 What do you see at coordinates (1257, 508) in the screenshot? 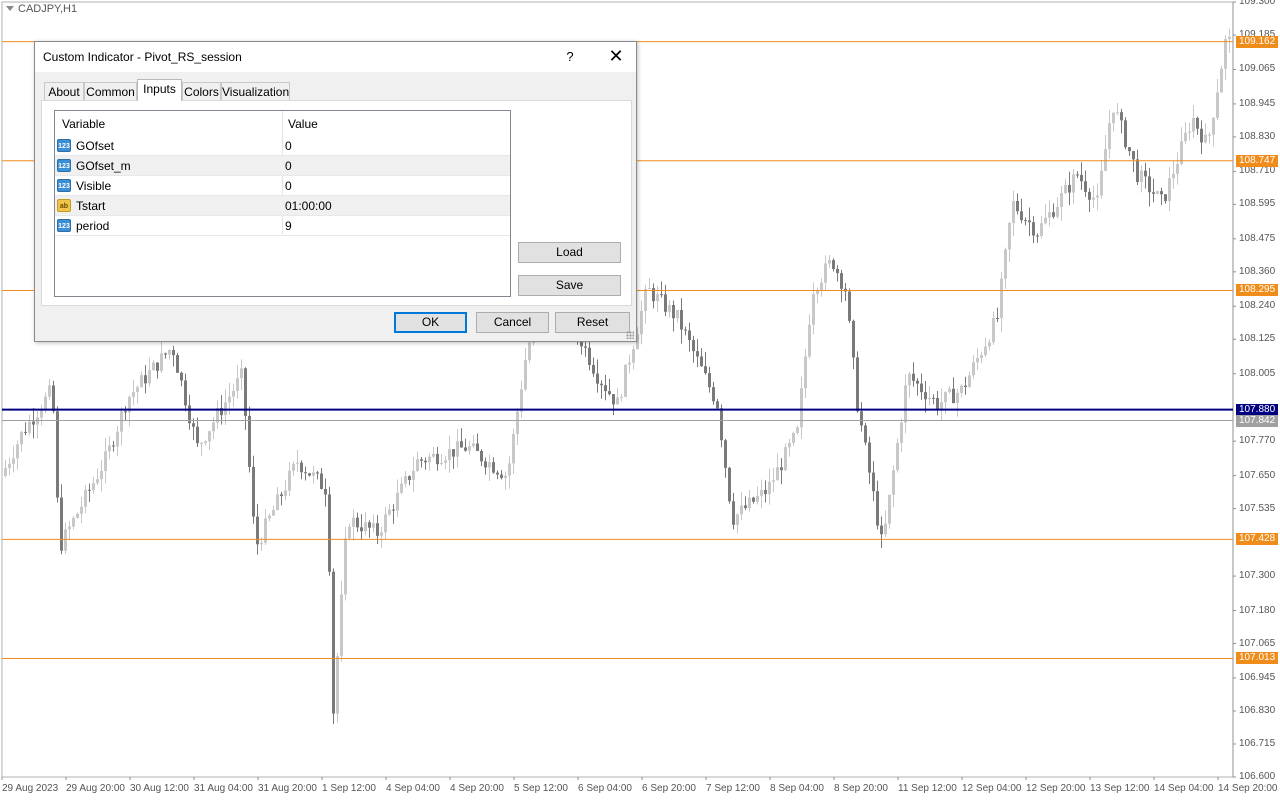
I see `price-tick-label: 107.535` at bounding box center [1257, 508].